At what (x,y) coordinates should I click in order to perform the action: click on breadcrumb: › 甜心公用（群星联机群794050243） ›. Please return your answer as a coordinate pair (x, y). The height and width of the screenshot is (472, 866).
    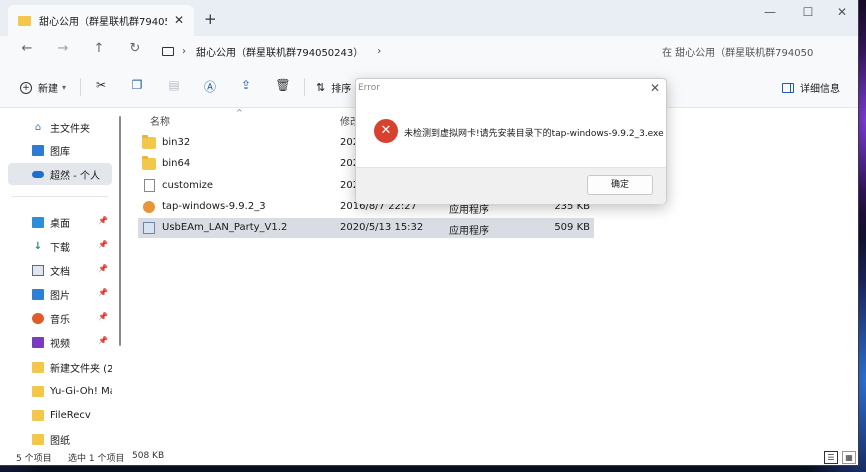
    Looking at the image, I should click on (402, 51).